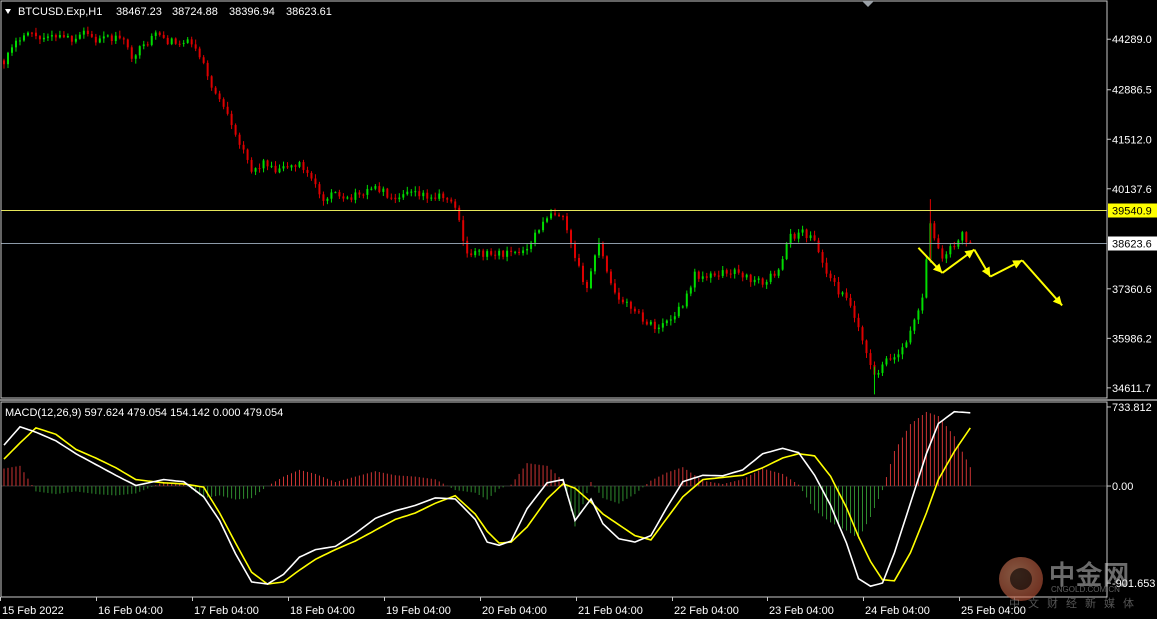  Describe the element at coordinates (514, 611) in the screenshot. I see `time-tick-label: 20 Feb 04:00` at that location.